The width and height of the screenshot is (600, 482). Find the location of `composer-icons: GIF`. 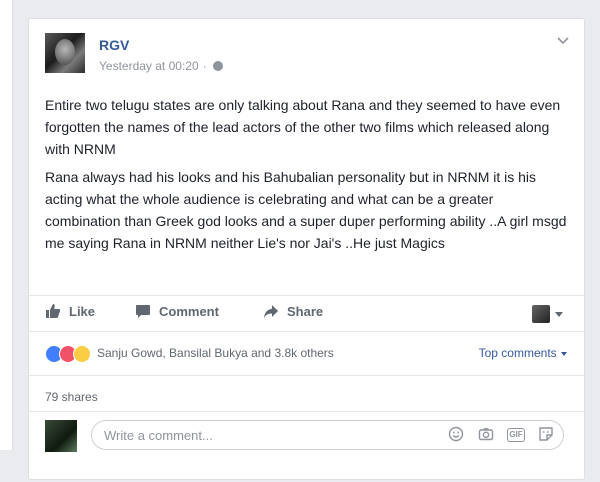

composer-icons: GIF is located at coordinates (501, 435).